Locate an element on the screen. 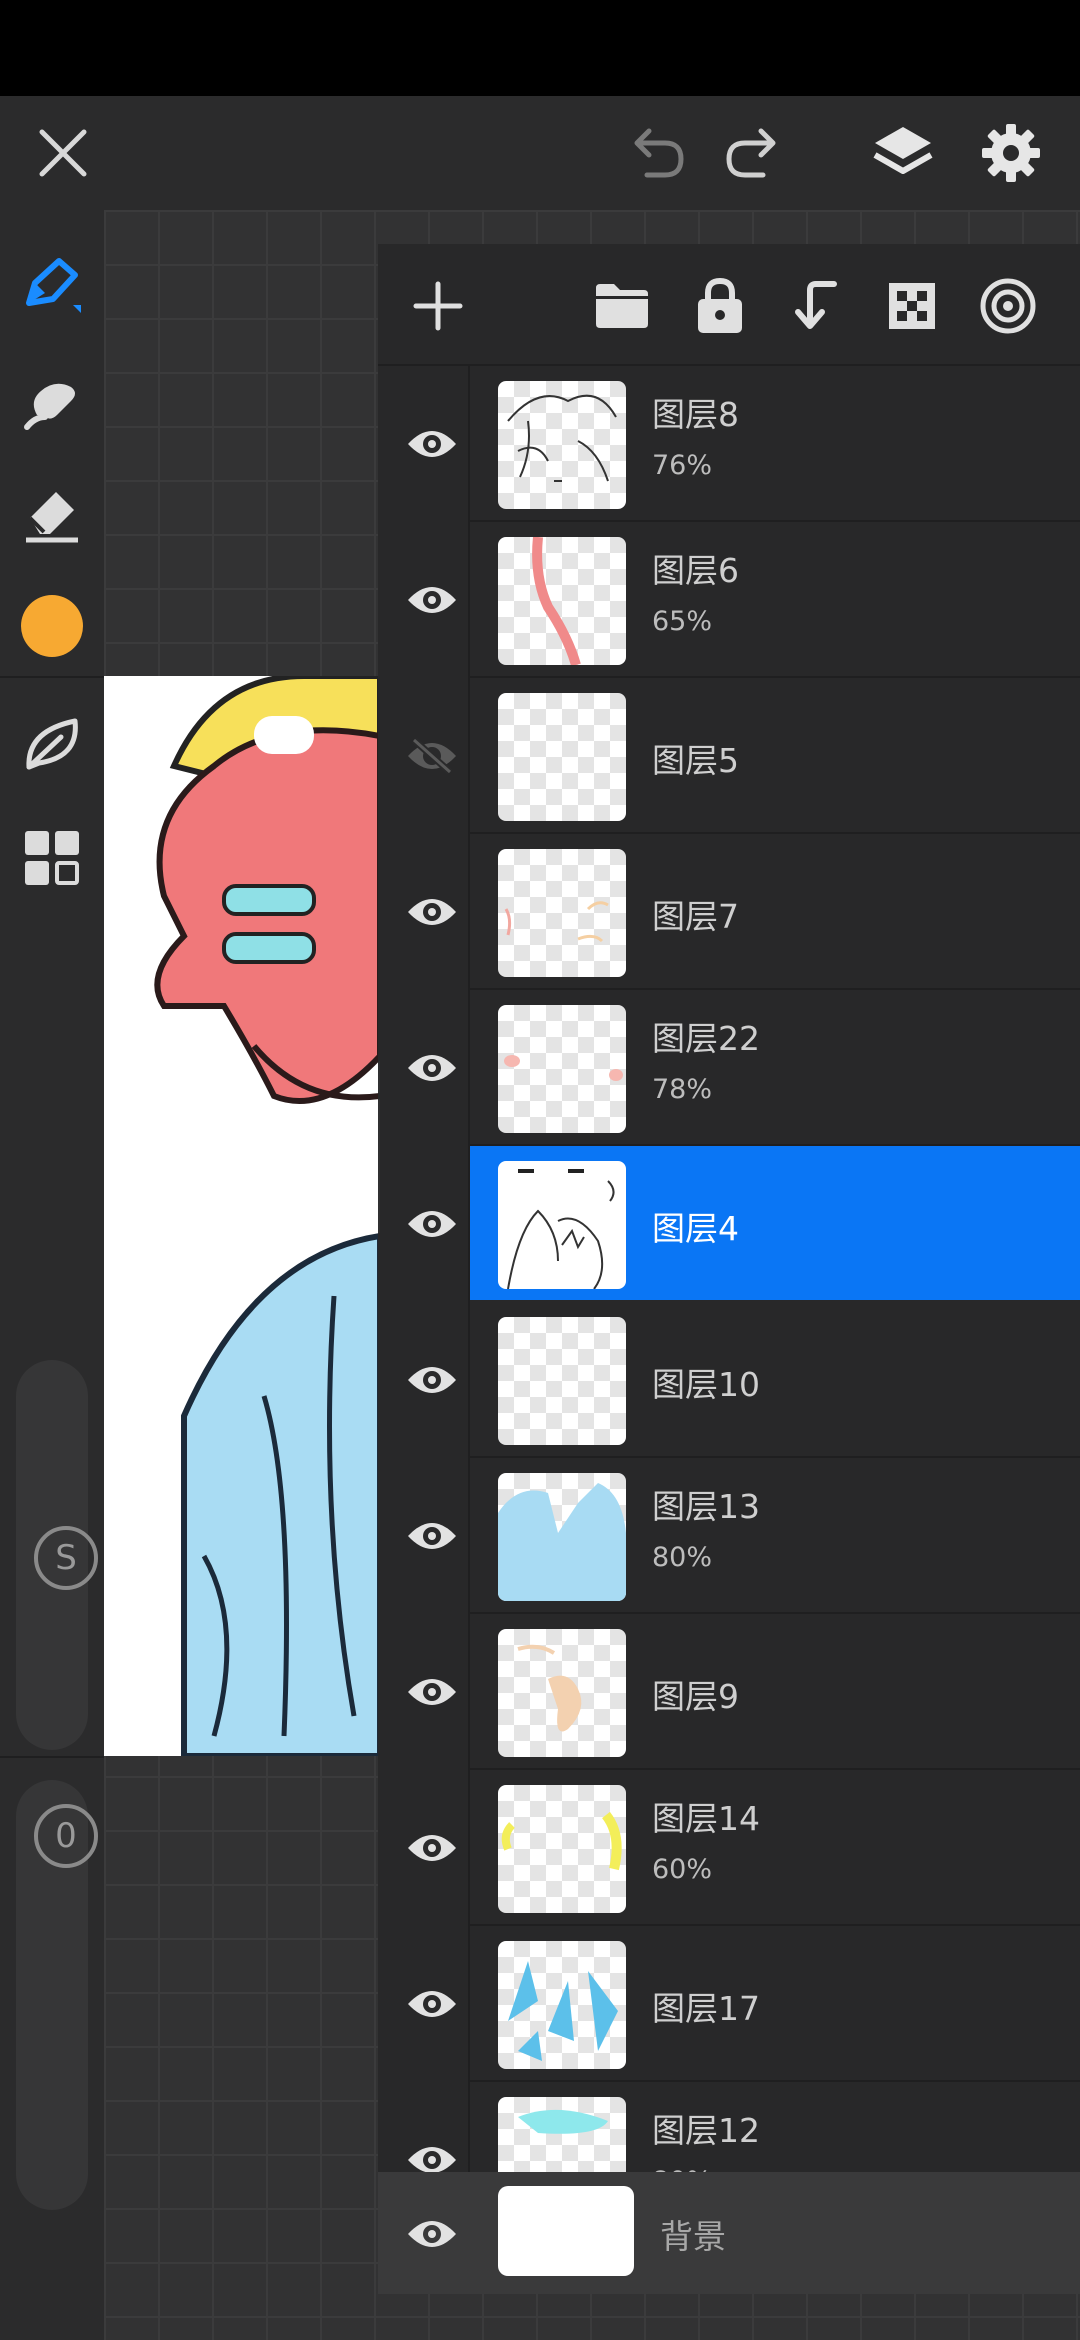  layer-body: 图层10 is located at coordinates (775, 1379).